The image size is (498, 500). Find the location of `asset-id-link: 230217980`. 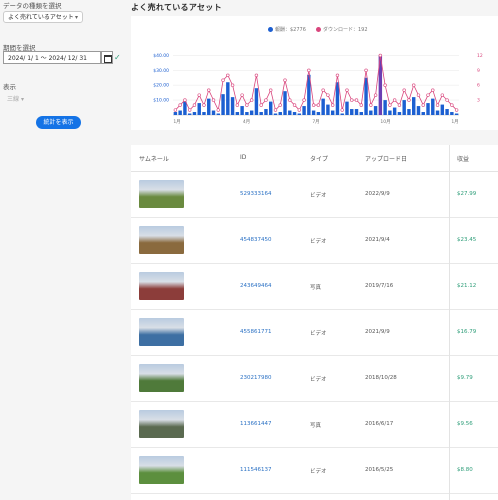

asset-id-link: 230217980 is located at coordinates (256, 378).